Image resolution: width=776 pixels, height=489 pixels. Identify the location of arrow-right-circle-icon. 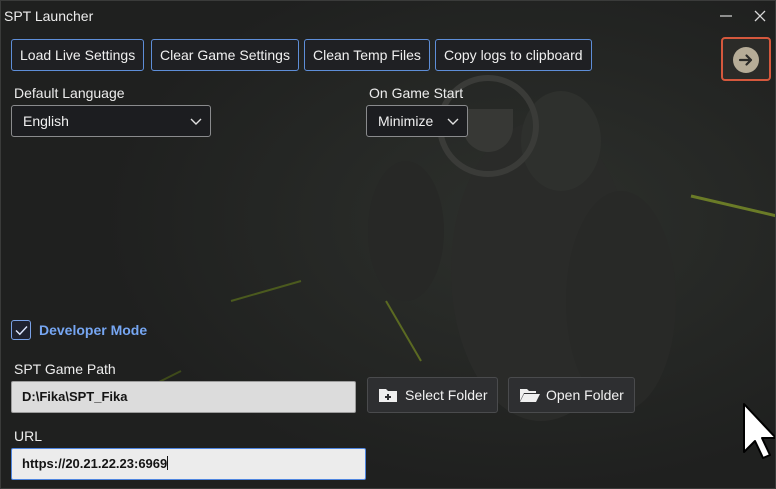
(746, 60).